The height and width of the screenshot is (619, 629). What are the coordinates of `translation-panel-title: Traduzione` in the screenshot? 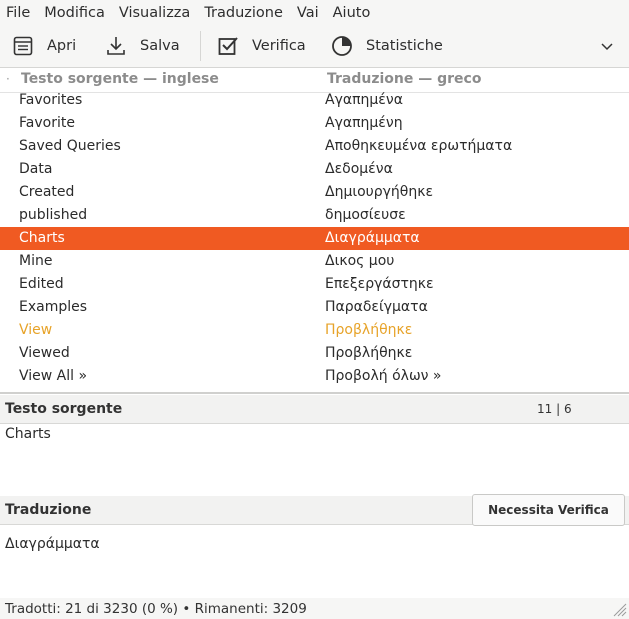 It's located at (48, 510).